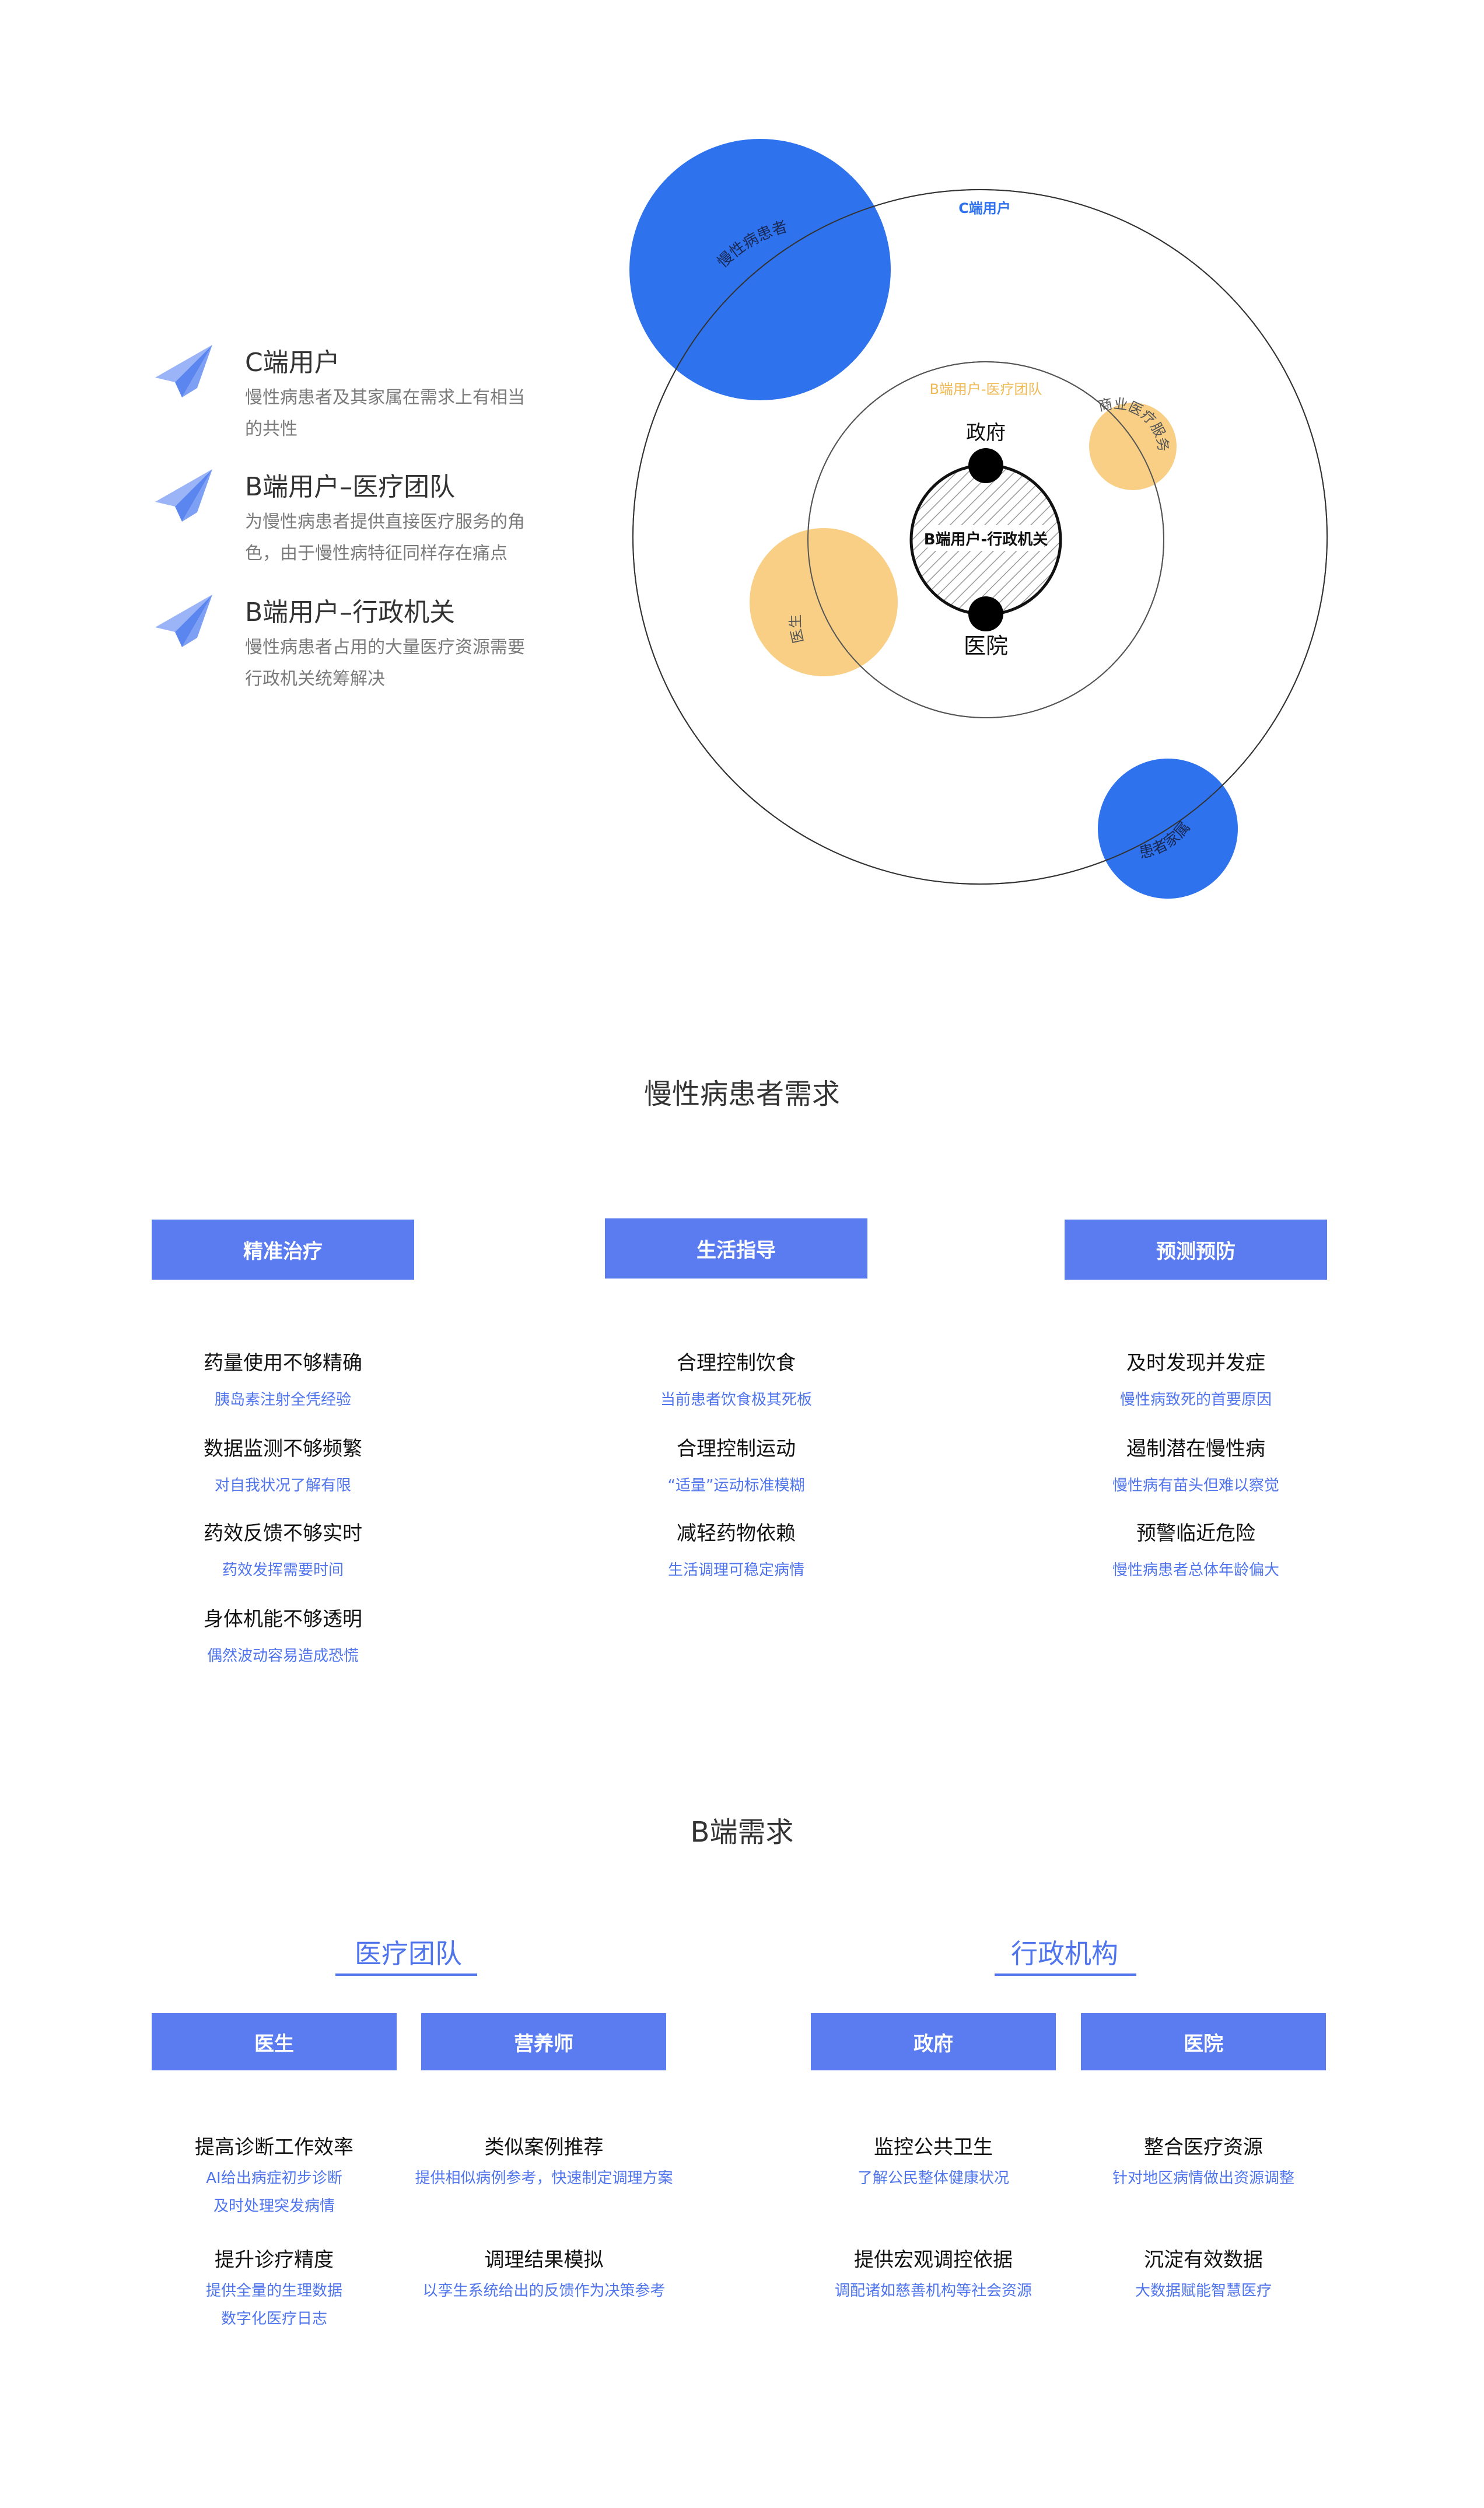  I want to click on need-sub-line: 大数据赋能智慧医疗, so click(1203, 2291).